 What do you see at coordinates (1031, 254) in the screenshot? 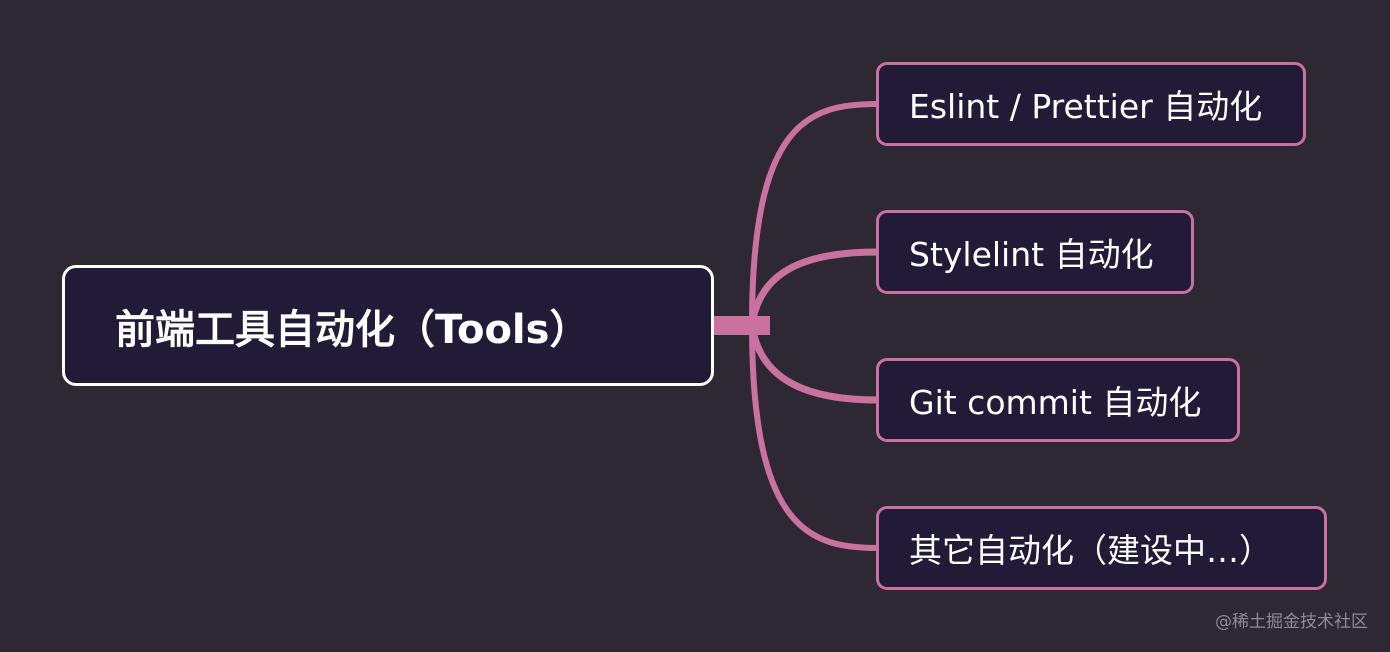
I see `child-node-label: Stylelint 自动化` at bounding box center [1031, 254].